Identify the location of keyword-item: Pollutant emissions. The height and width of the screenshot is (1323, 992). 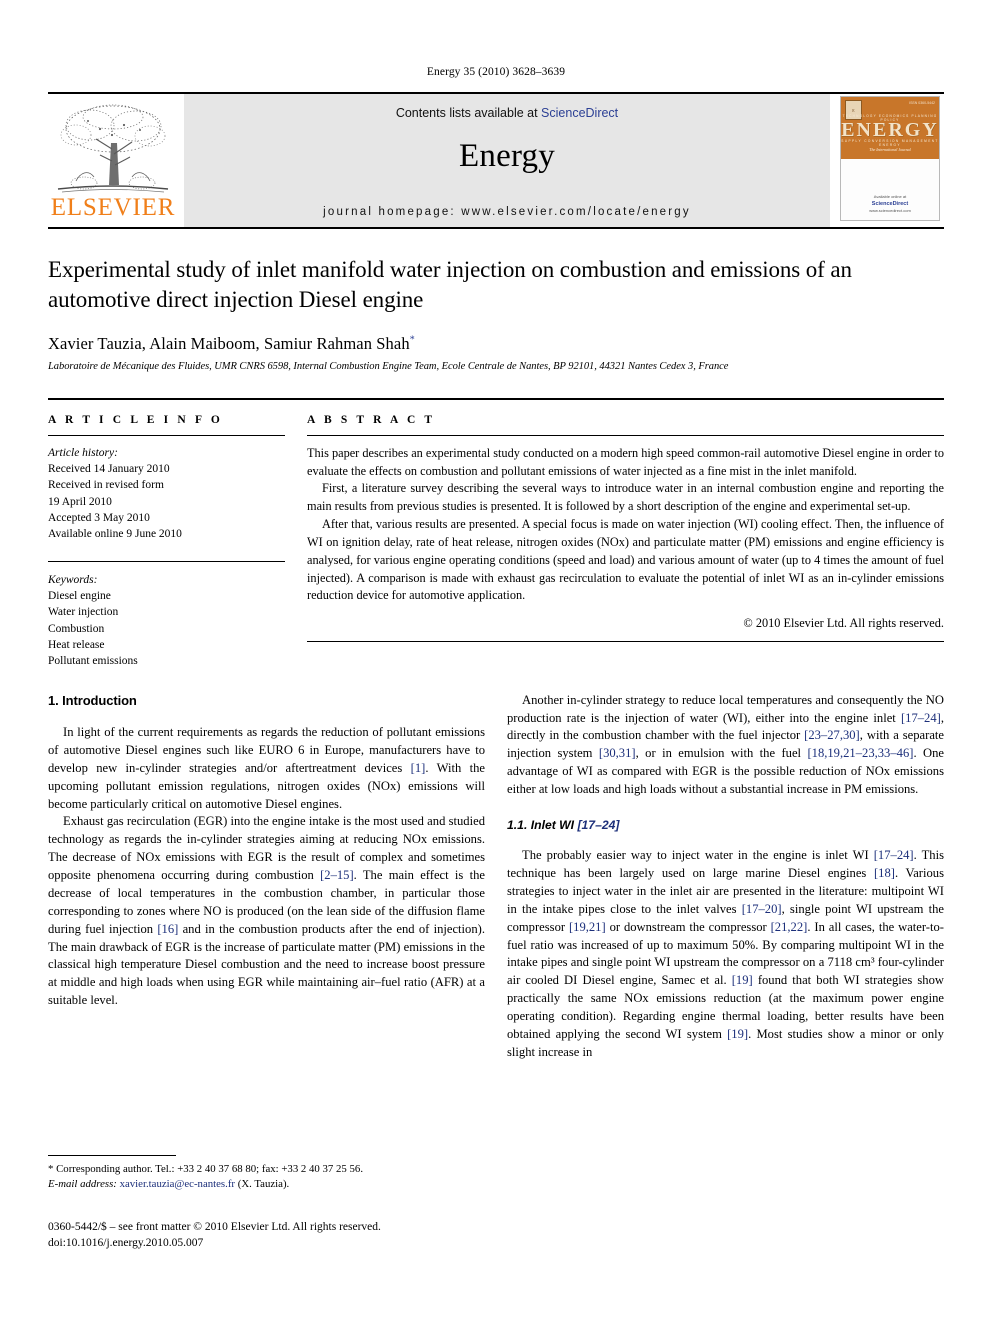
(93, 661).